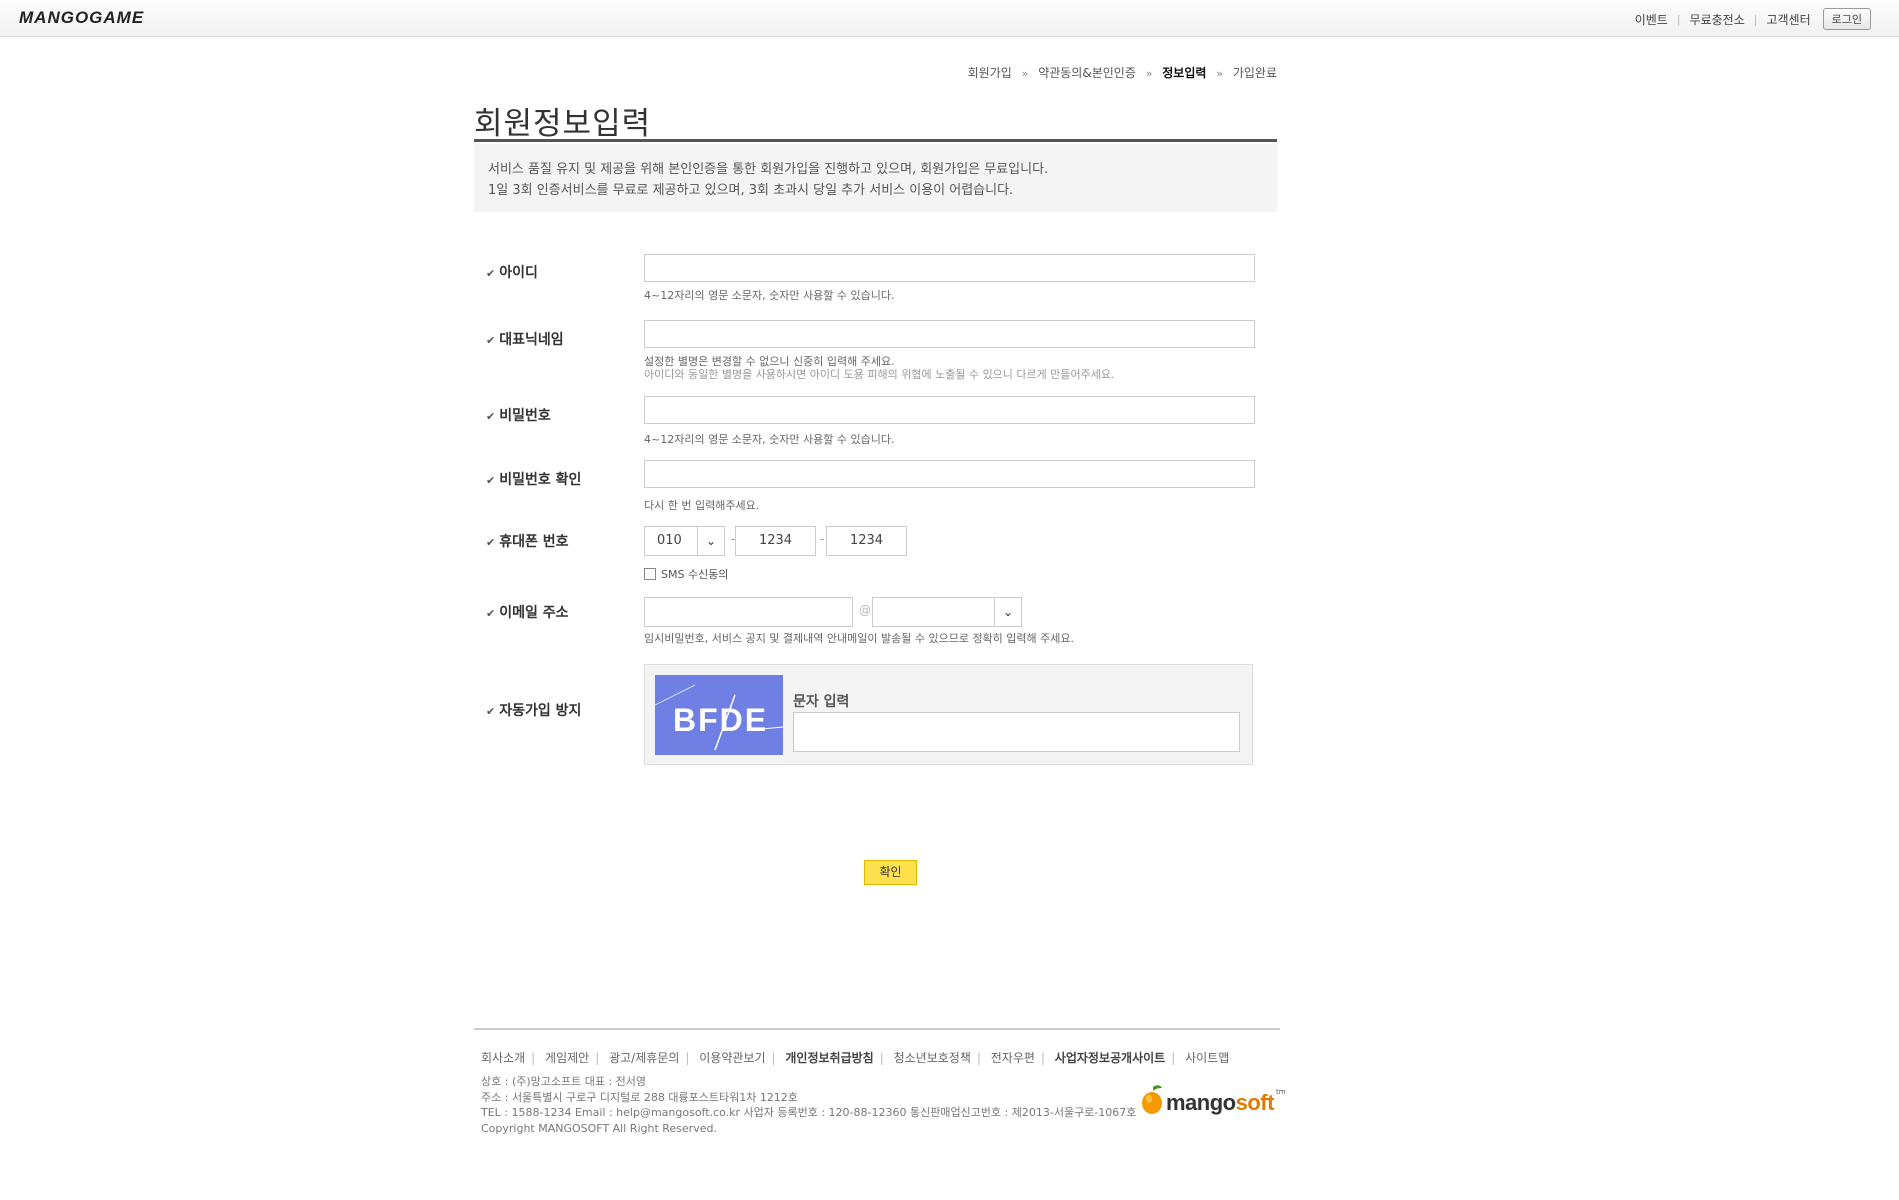 This screenshot has width=1899, height=1200. I want to click on password-input, so click(949, 410).